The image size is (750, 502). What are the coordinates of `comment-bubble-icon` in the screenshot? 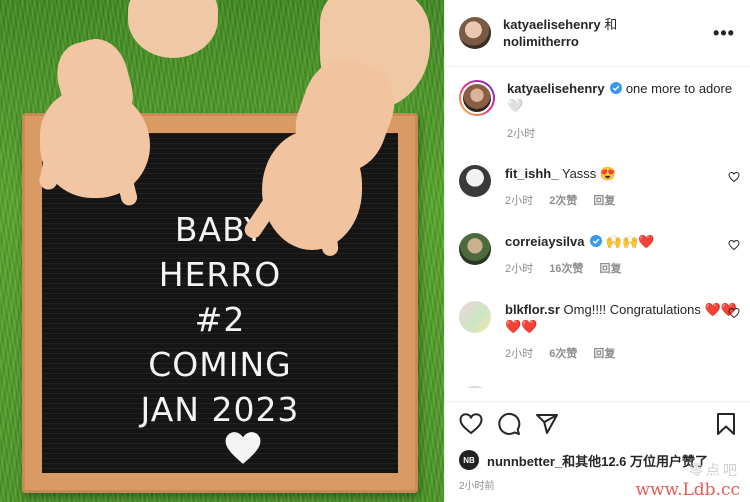 It's located at (509, 424).